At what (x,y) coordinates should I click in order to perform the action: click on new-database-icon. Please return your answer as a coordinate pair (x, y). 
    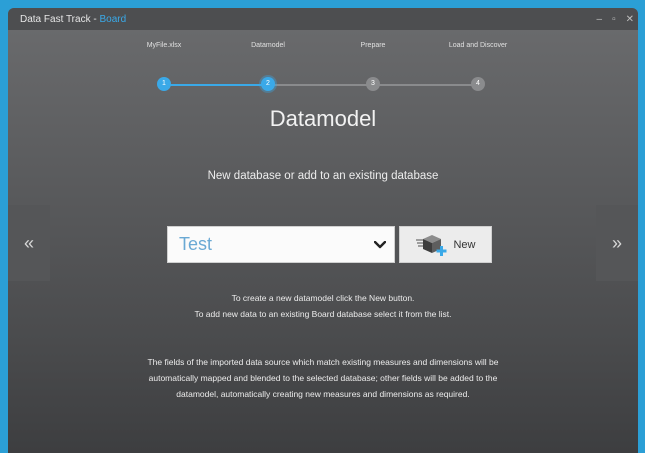
    Looking at the image, I should click on (432, 245).